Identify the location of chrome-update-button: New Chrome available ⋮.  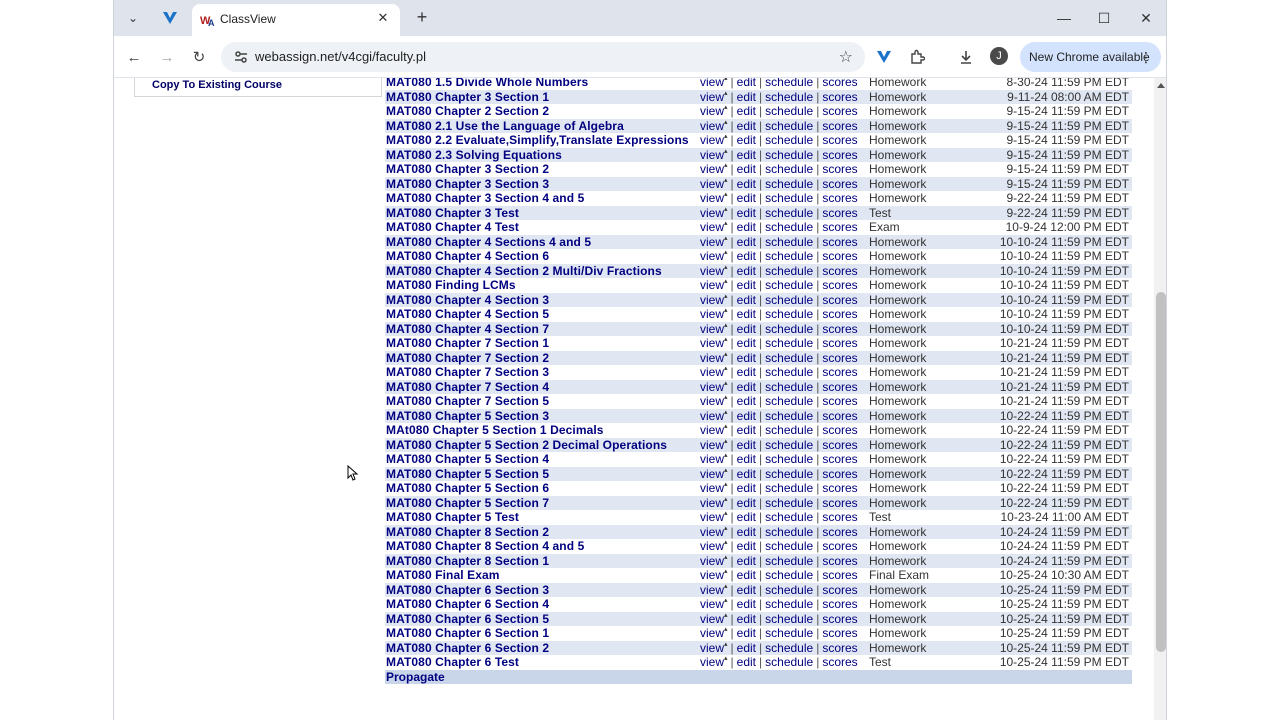
(1090, 57).